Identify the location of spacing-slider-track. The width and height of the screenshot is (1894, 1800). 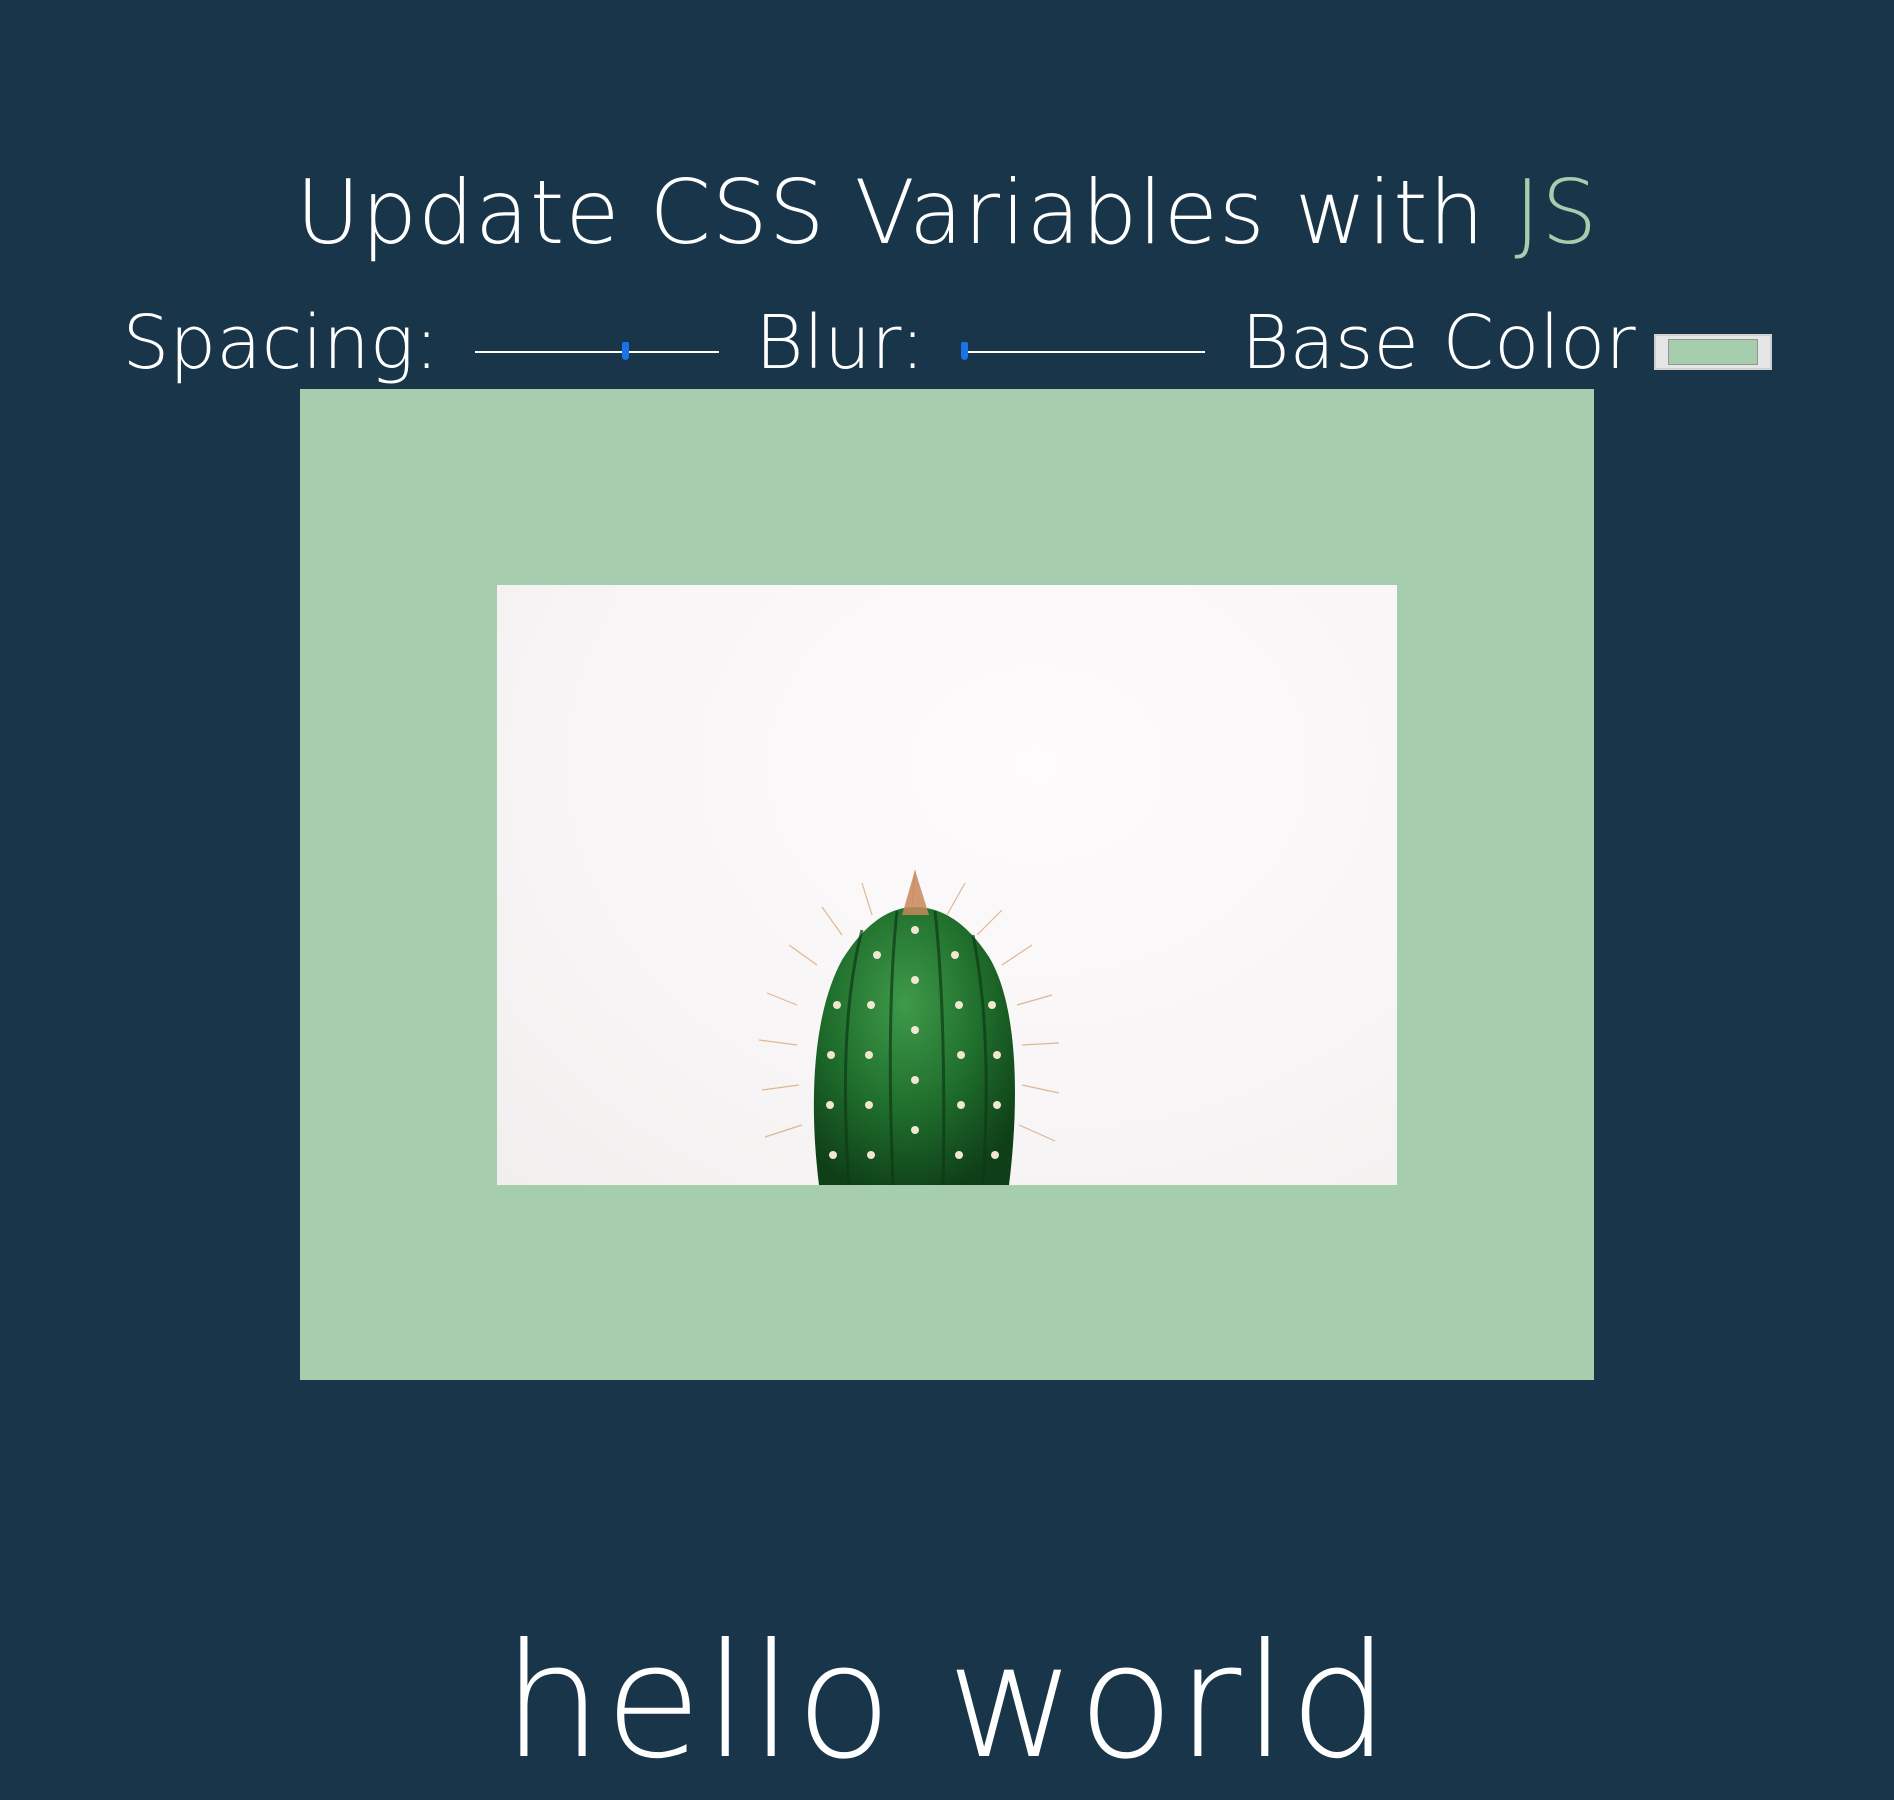
(597, 352).